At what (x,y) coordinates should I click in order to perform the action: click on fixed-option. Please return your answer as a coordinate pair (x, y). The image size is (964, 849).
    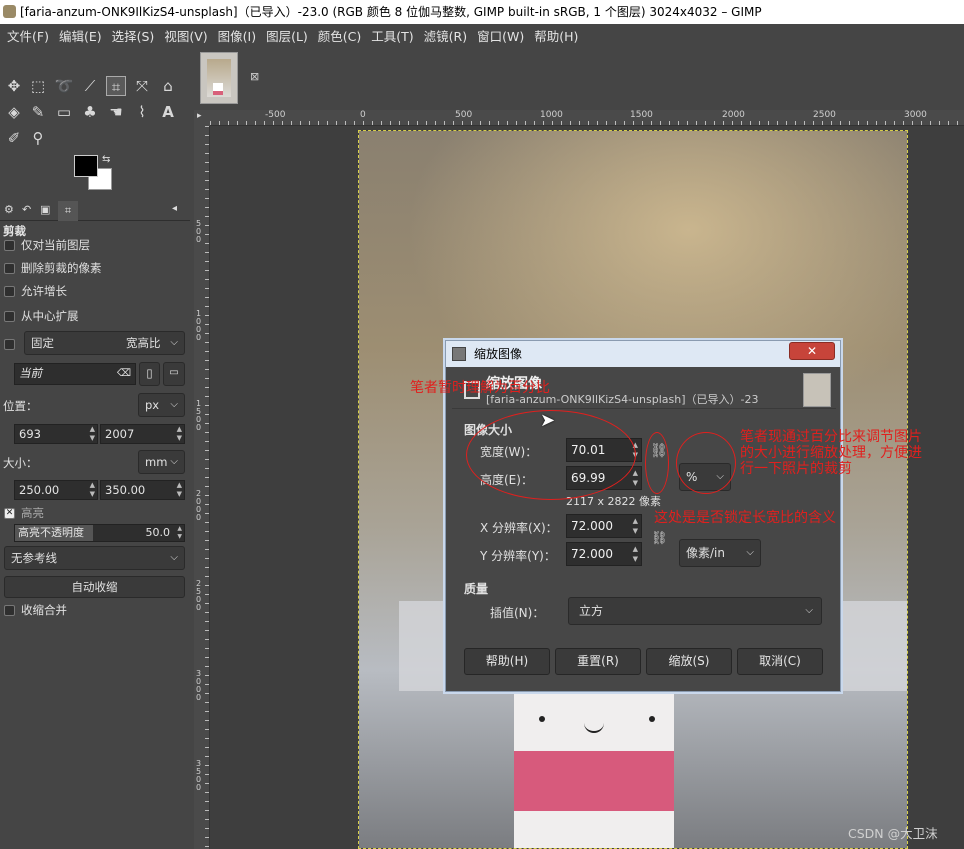
    Looking at the image, I should click on (9, 344).